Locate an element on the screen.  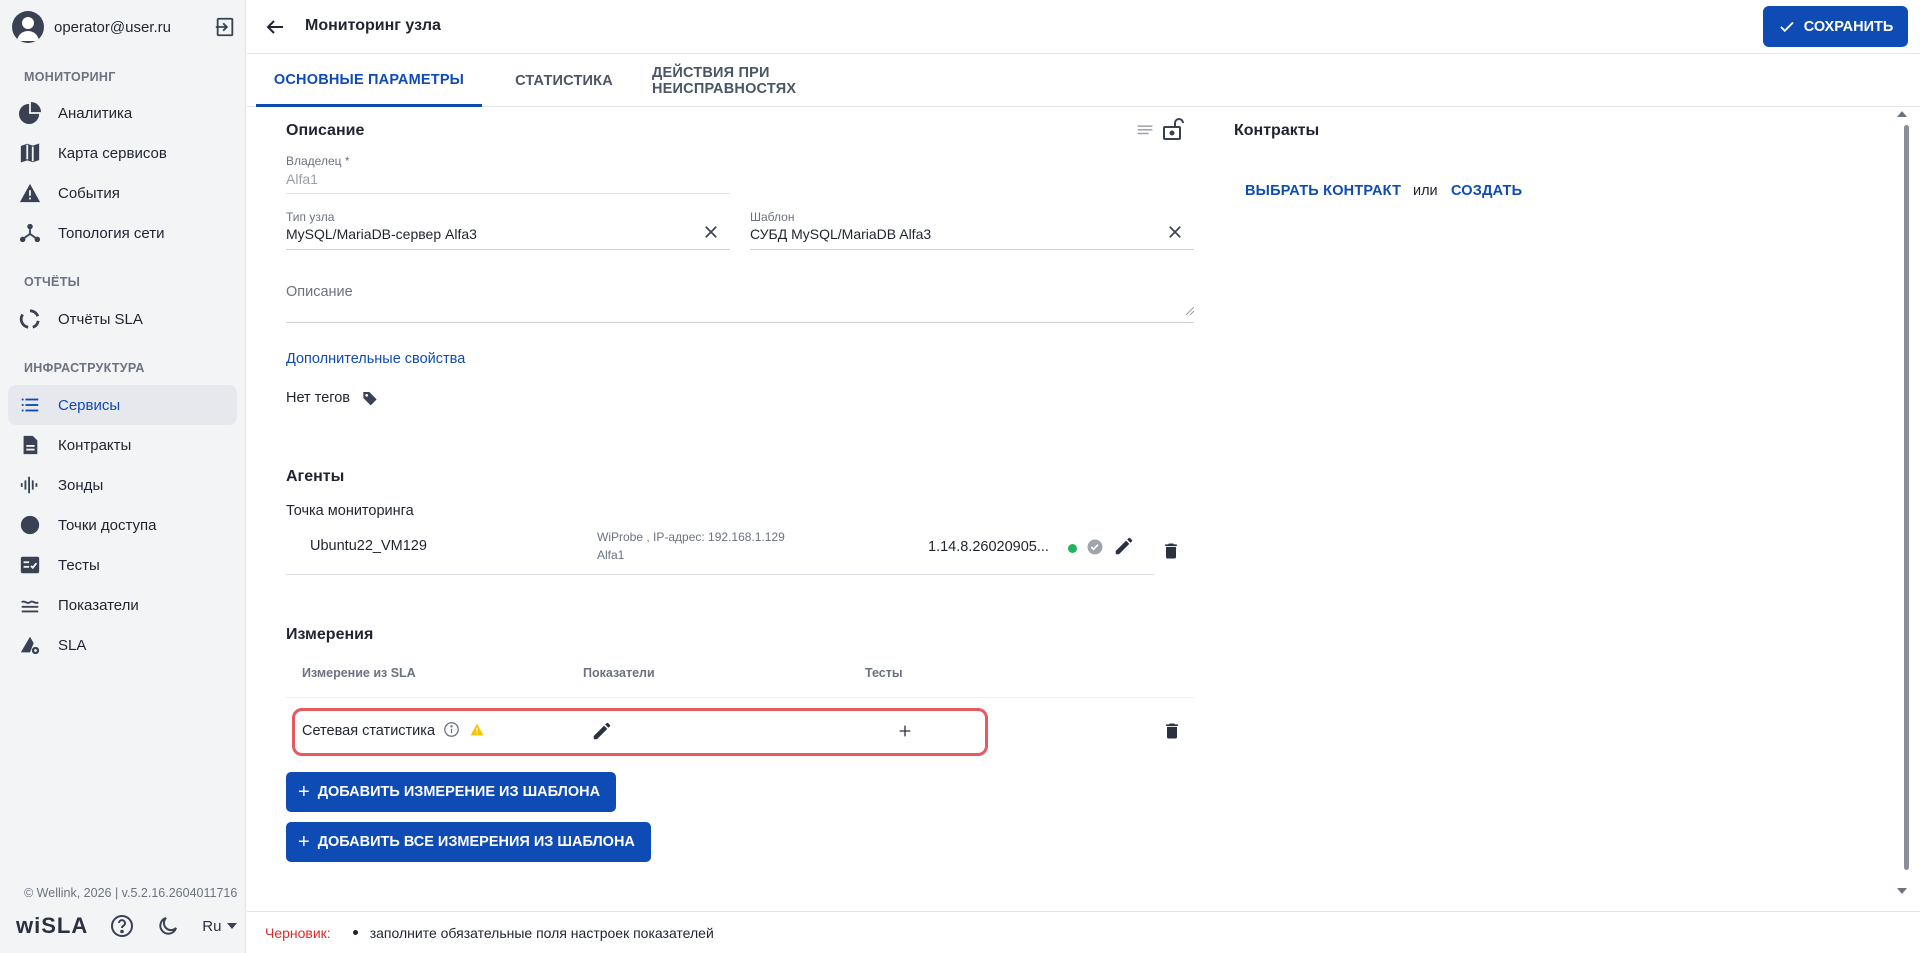
bullet is located at coordinates (355, 932).